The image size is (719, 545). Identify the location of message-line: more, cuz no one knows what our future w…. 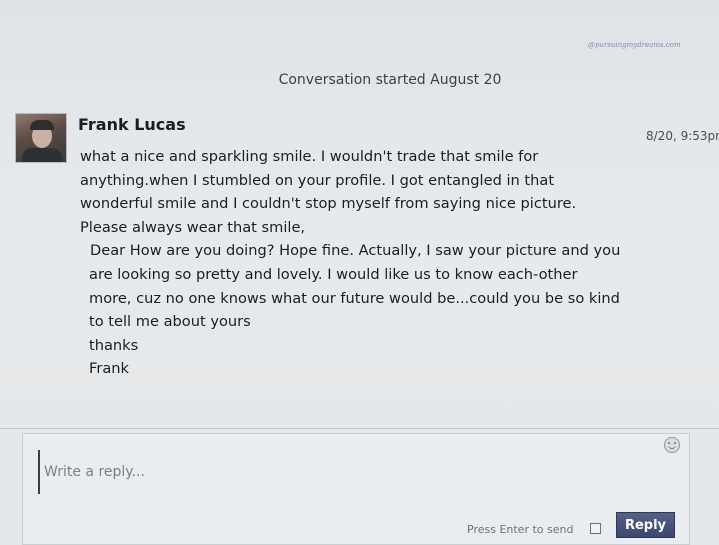
(354, 298).